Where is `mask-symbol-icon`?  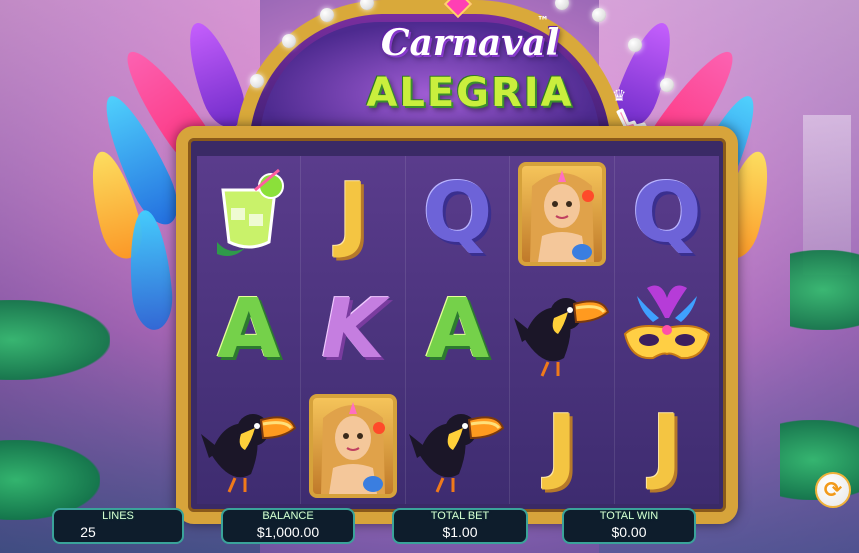
mask-symbol-icon is located at coordinates (667, 330).